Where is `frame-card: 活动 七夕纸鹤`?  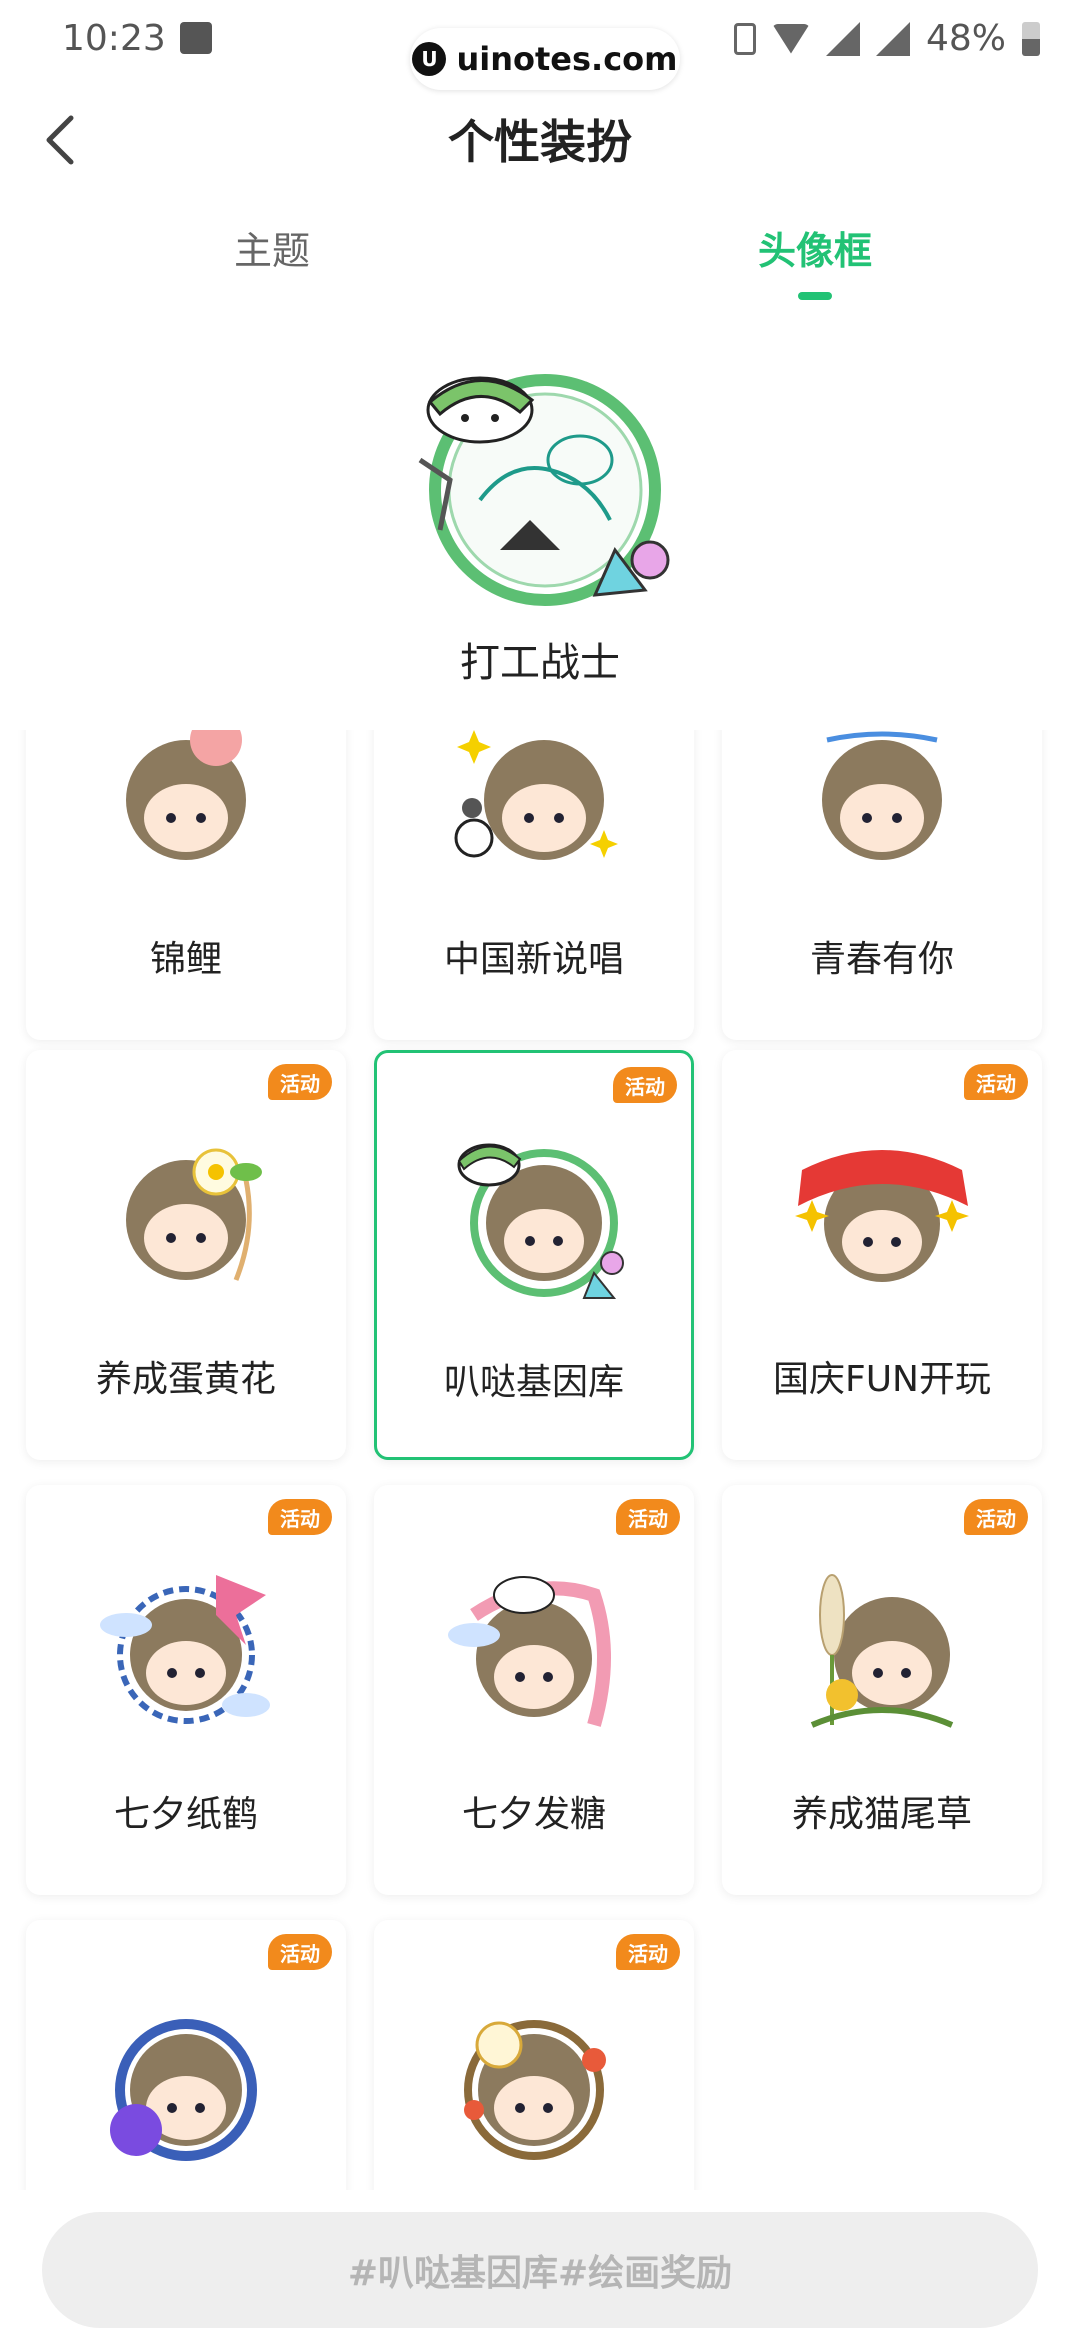
frame-card: 活动 七夕纸鹤 is located at coordinates (186, 1690).